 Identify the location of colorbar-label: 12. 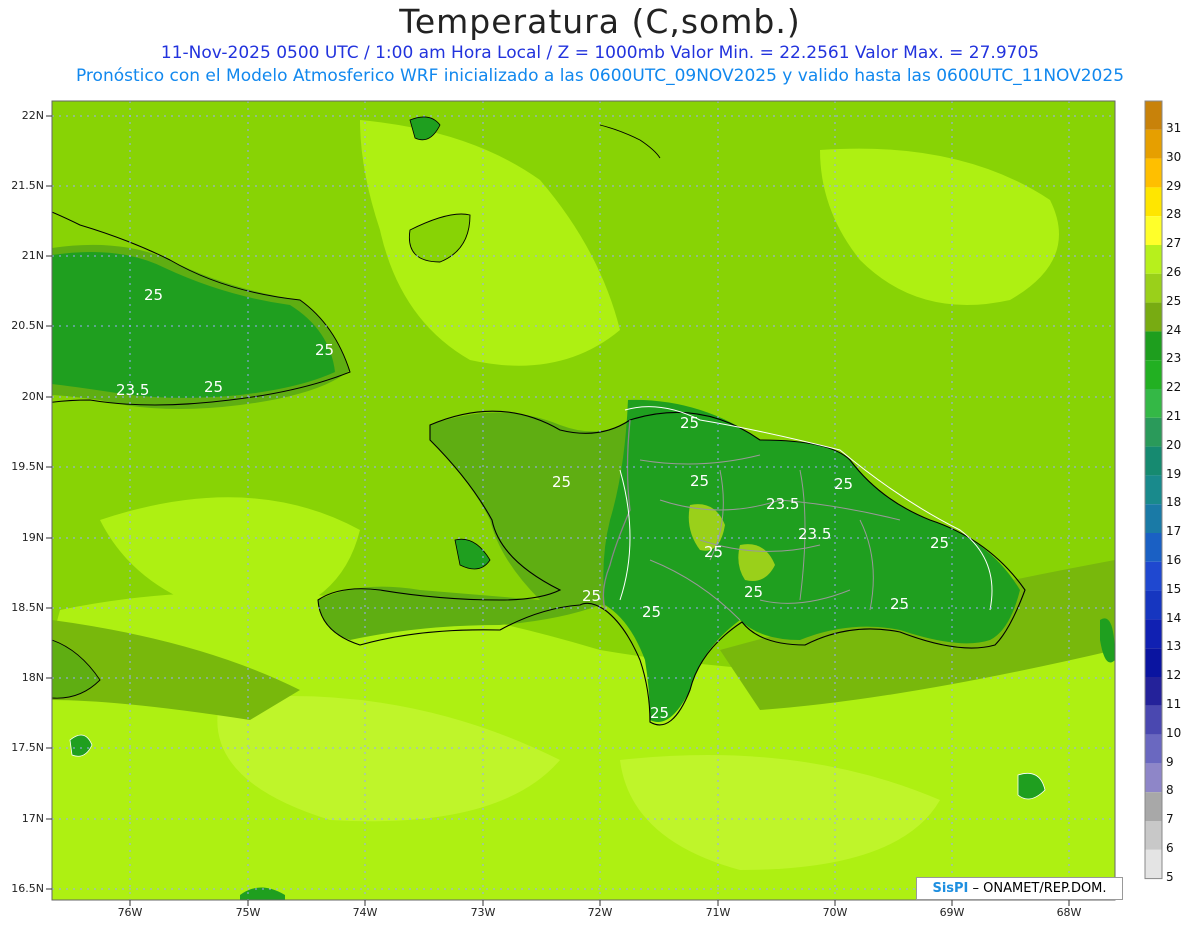
(1174, 675).